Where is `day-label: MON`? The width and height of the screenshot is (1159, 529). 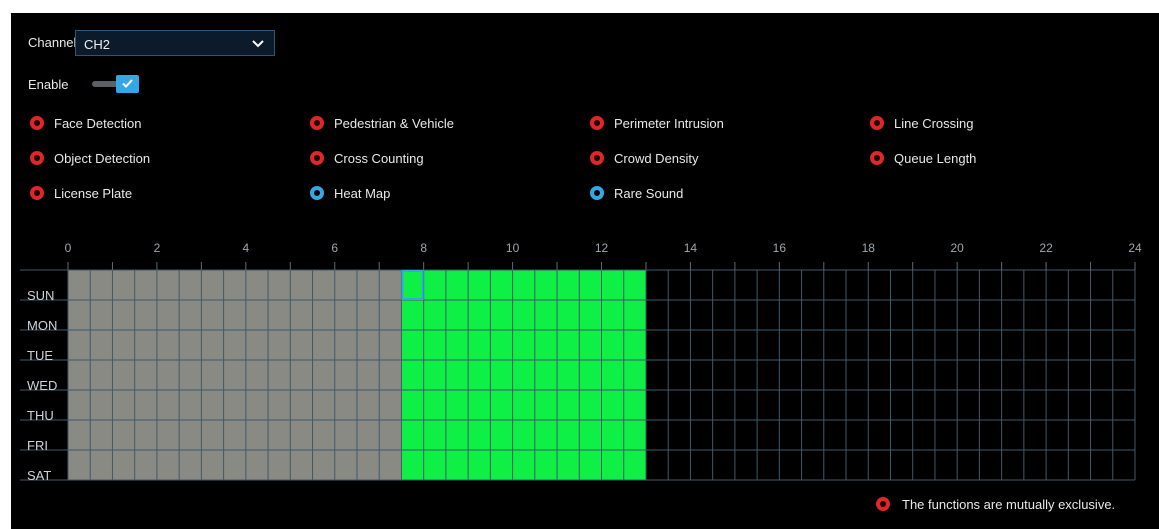 day-label: MON is located at coordinates (42, 325).